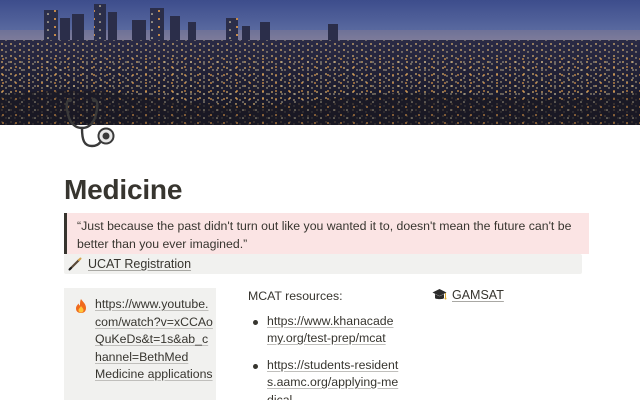 The width and height of the screenshot is (640, 400). I want to click on graduation-cap-icon, so click(439, 294).